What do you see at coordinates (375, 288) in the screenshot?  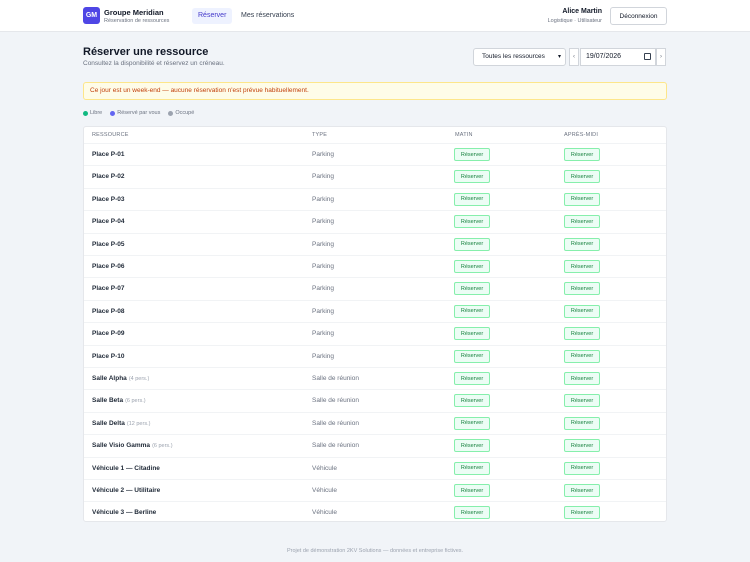 I see `table-row: Place P-07 Parking Réserver Réserver` at bounding box center [375, 288].